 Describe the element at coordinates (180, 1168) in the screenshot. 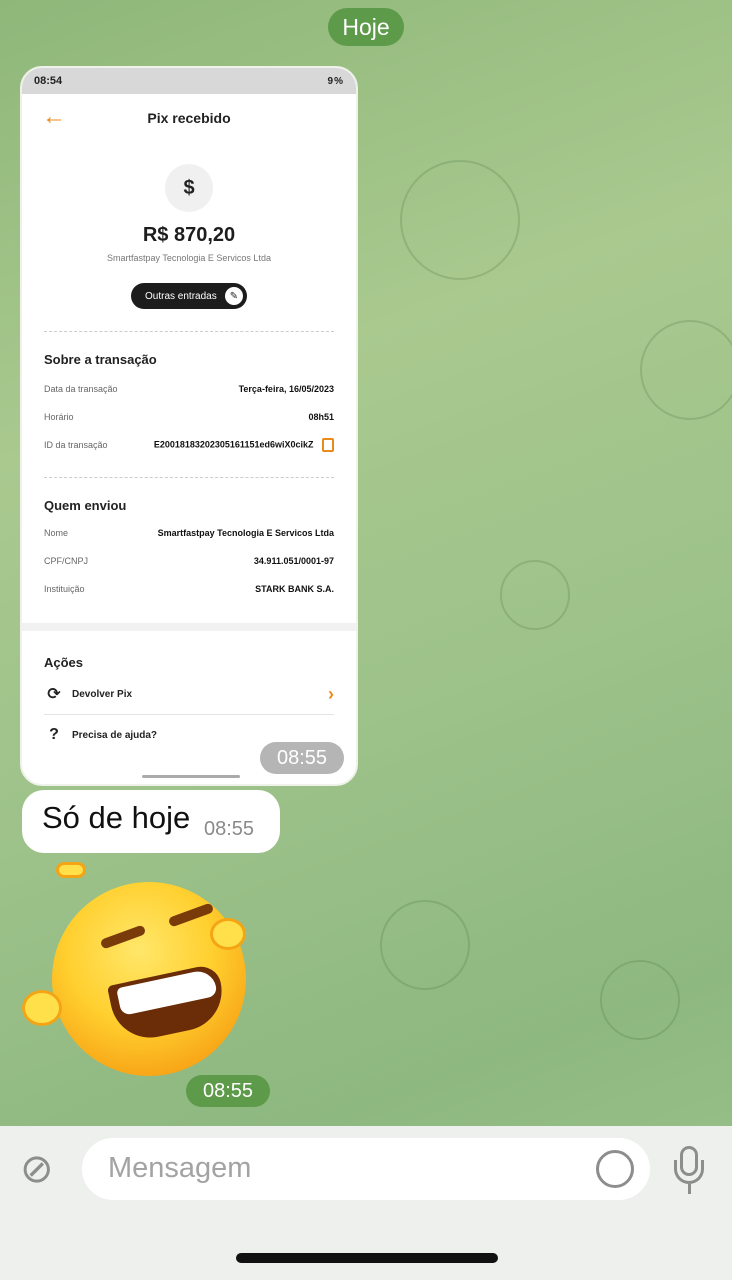

I see `message-placeholder: Mensagem` at that location.